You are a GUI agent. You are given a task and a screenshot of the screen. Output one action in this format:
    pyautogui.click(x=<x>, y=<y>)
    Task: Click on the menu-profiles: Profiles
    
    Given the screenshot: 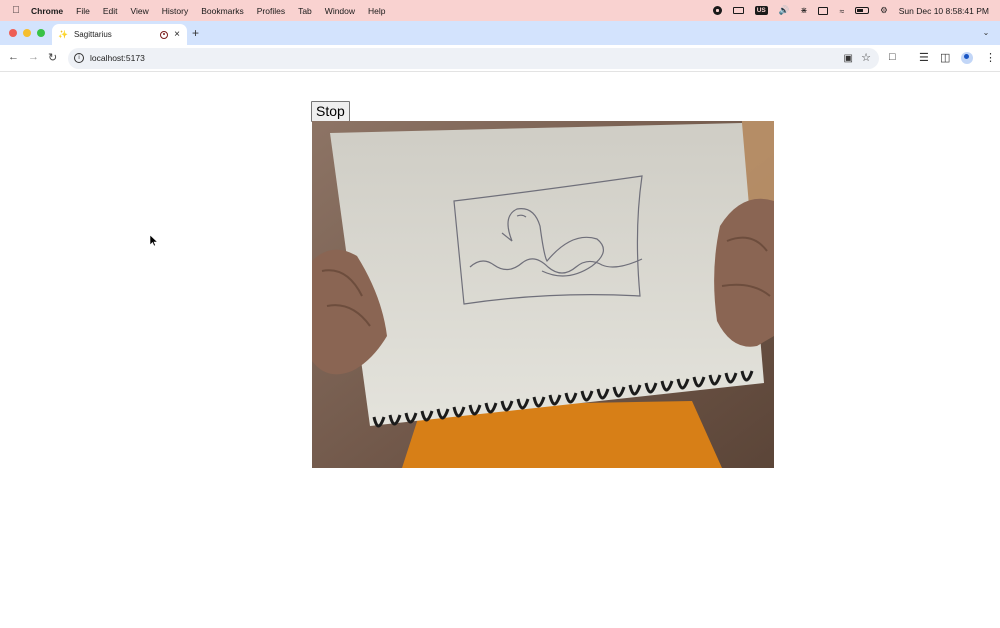 What is the action you would take?
    pyautogui.click(x=271, y=11)
    